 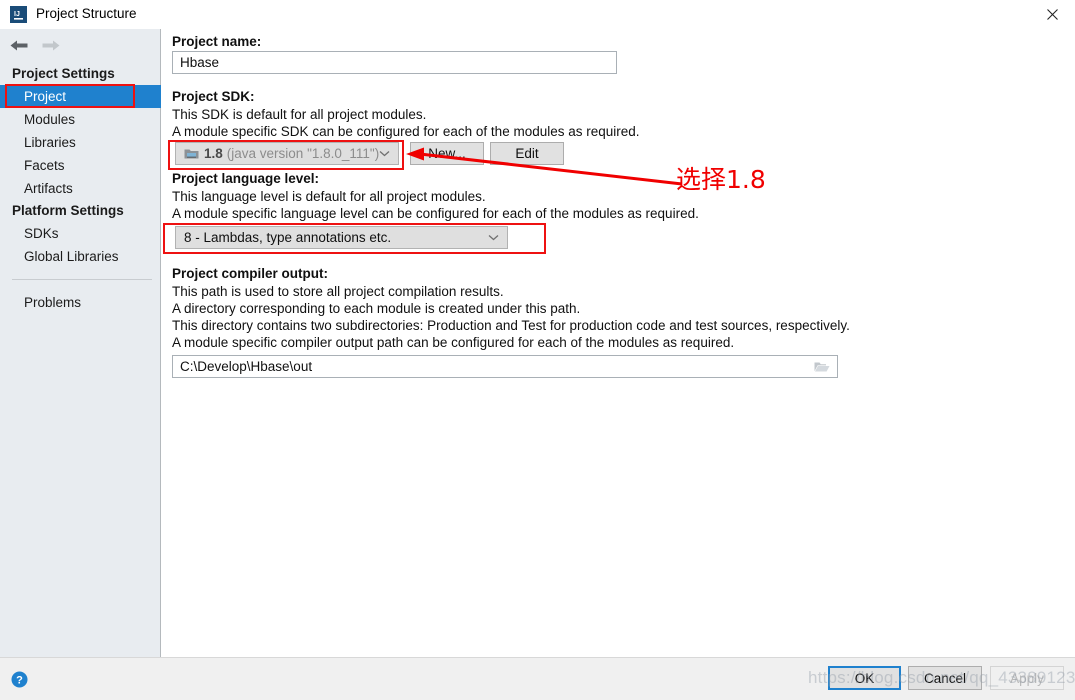 What do you see at coordinates (45, 96) in the screenshot?
I see `sidebar-item-label: Project` at bounding box center [45, 96].